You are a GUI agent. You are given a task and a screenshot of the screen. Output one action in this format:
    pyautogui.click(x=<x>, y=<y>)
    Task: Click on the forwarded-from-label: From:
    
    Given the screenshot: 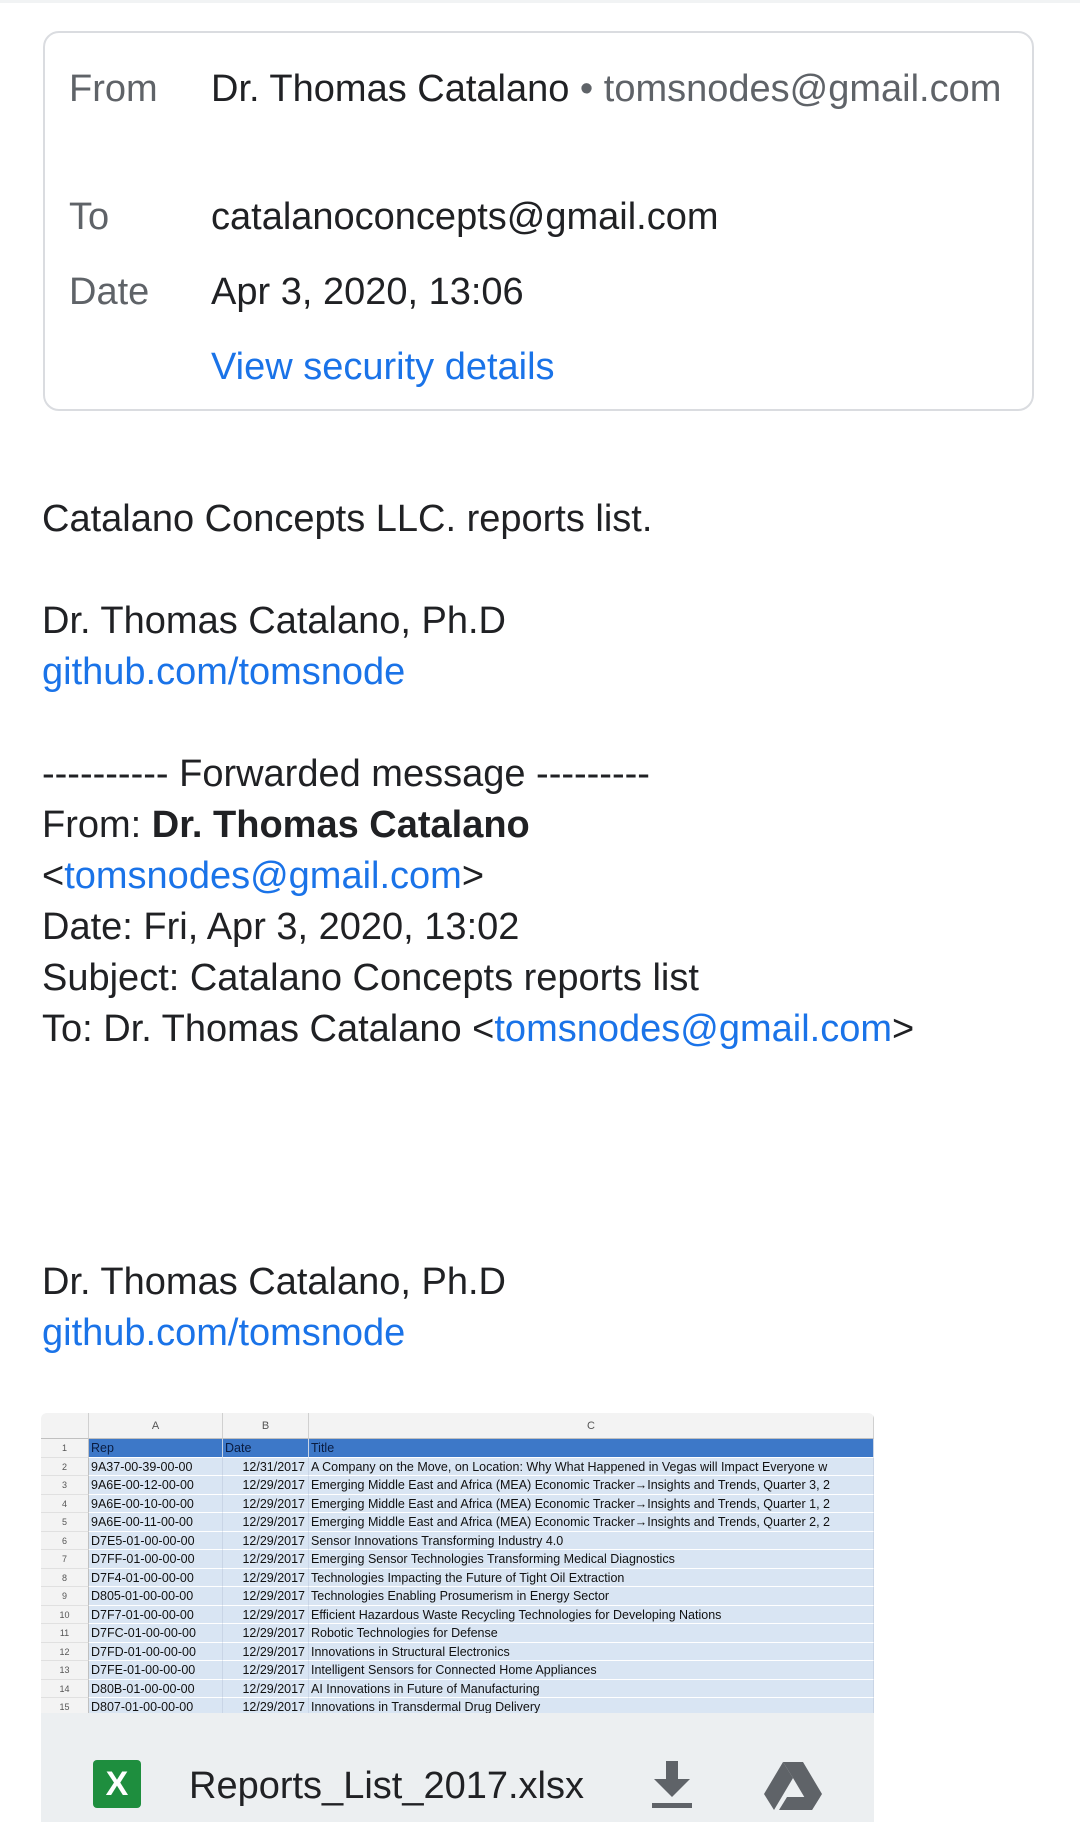 What is the action you would take?
    pyautogui.click(x=97, y=825)
    